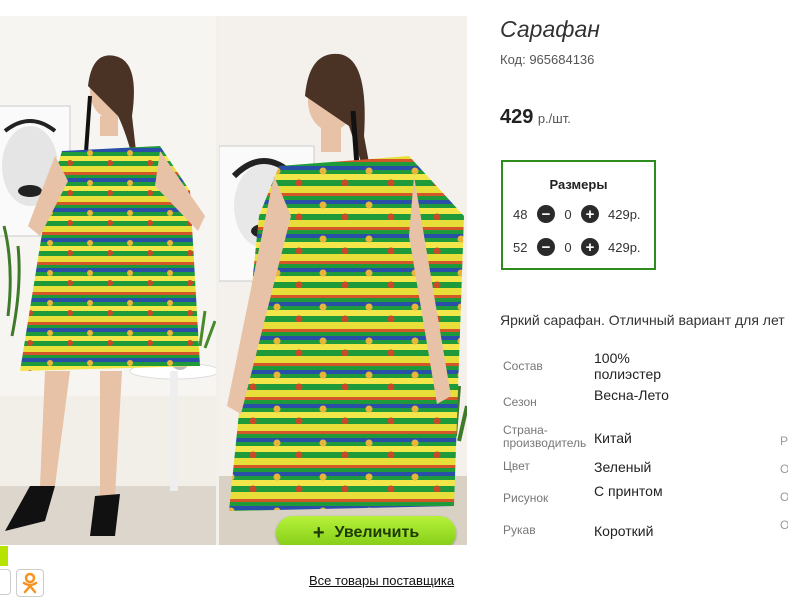 This screenshot has height=601, width=788. What do you see at coordinates (547, 59) in the screenshot?
I see `product-code: Код: 965684136` at bounding box center [547, 59].